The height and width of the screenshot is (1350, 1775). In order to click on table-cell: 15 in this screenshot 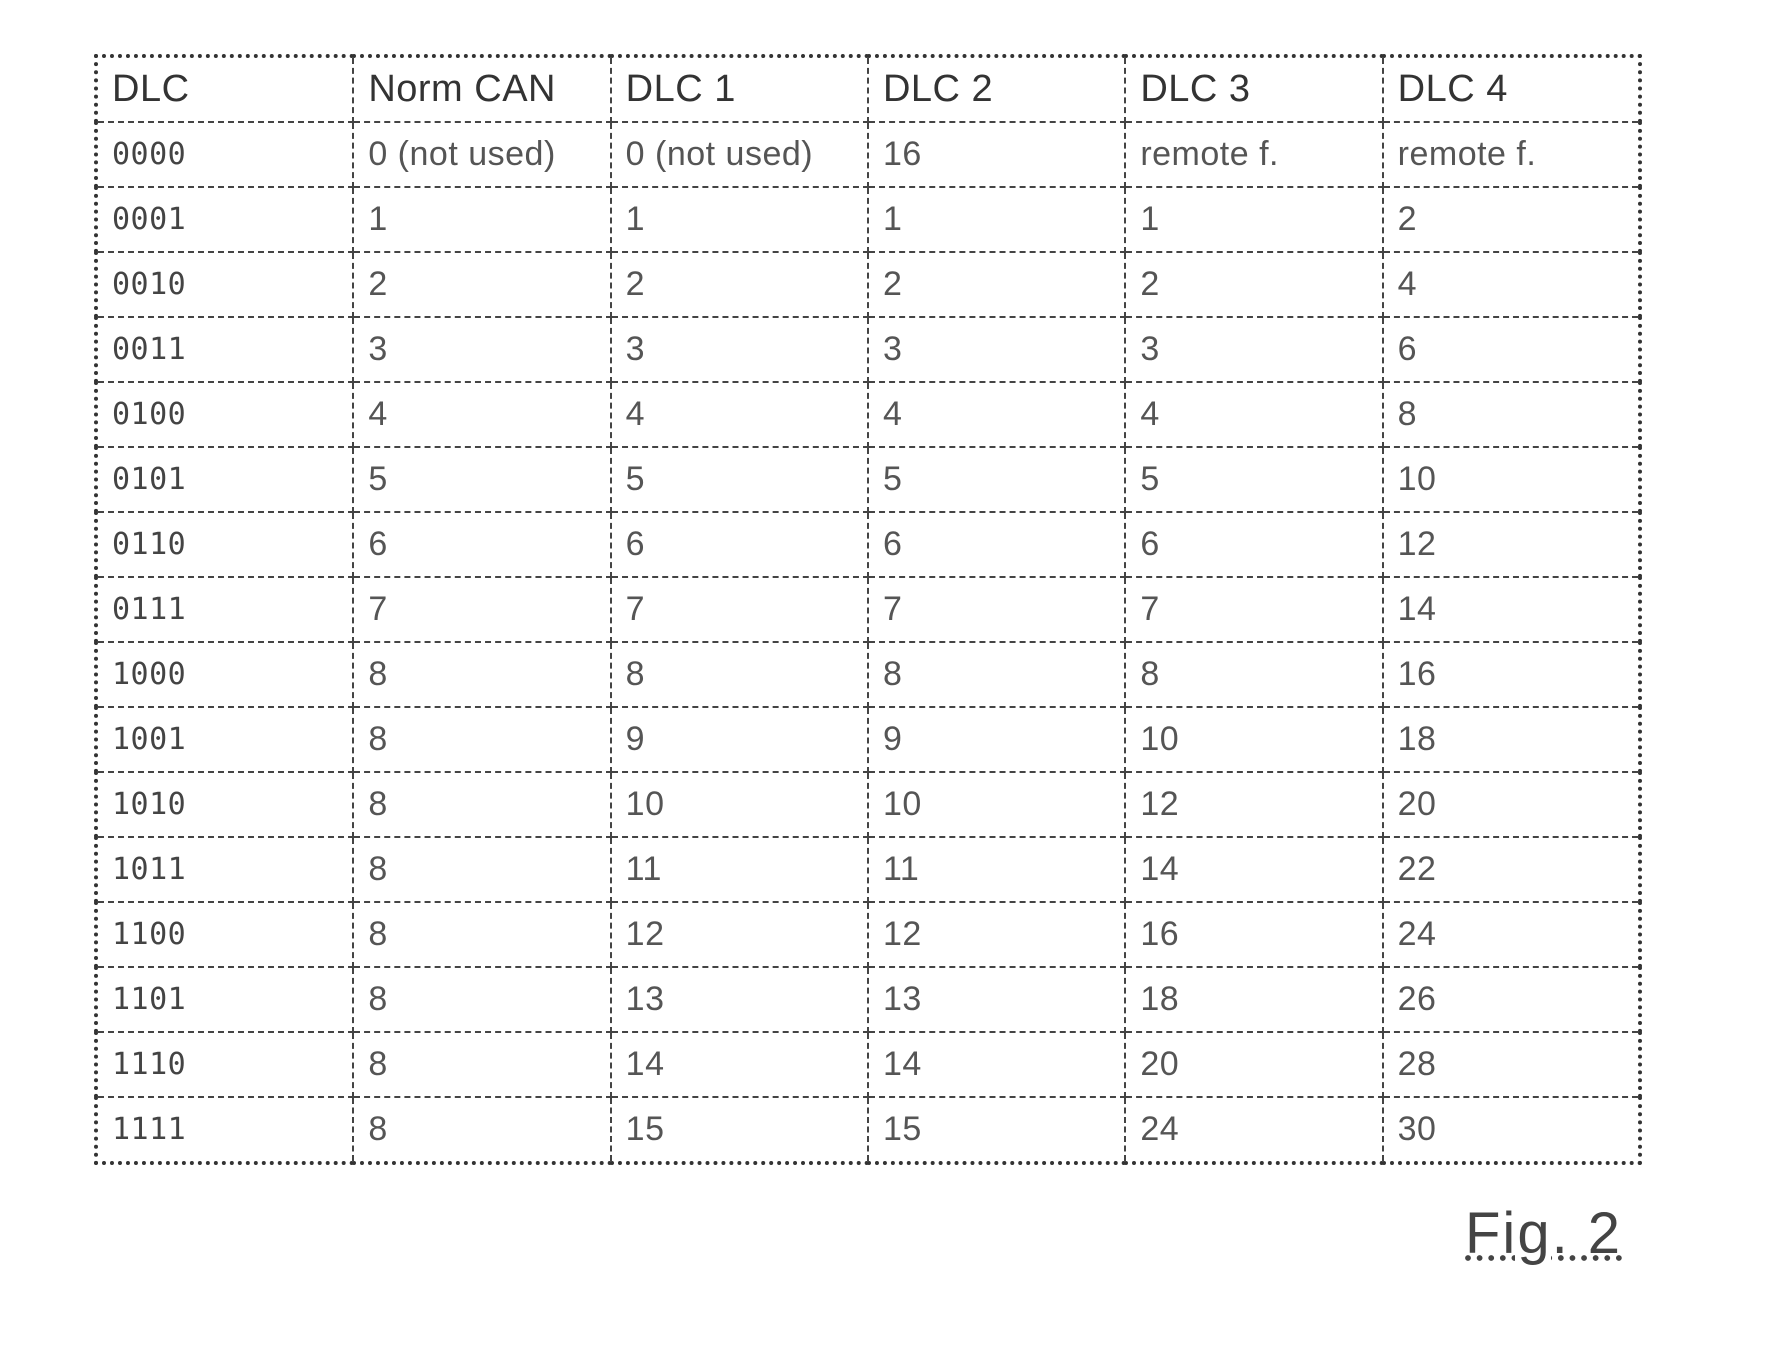, I will do `click(739, 1130)`.